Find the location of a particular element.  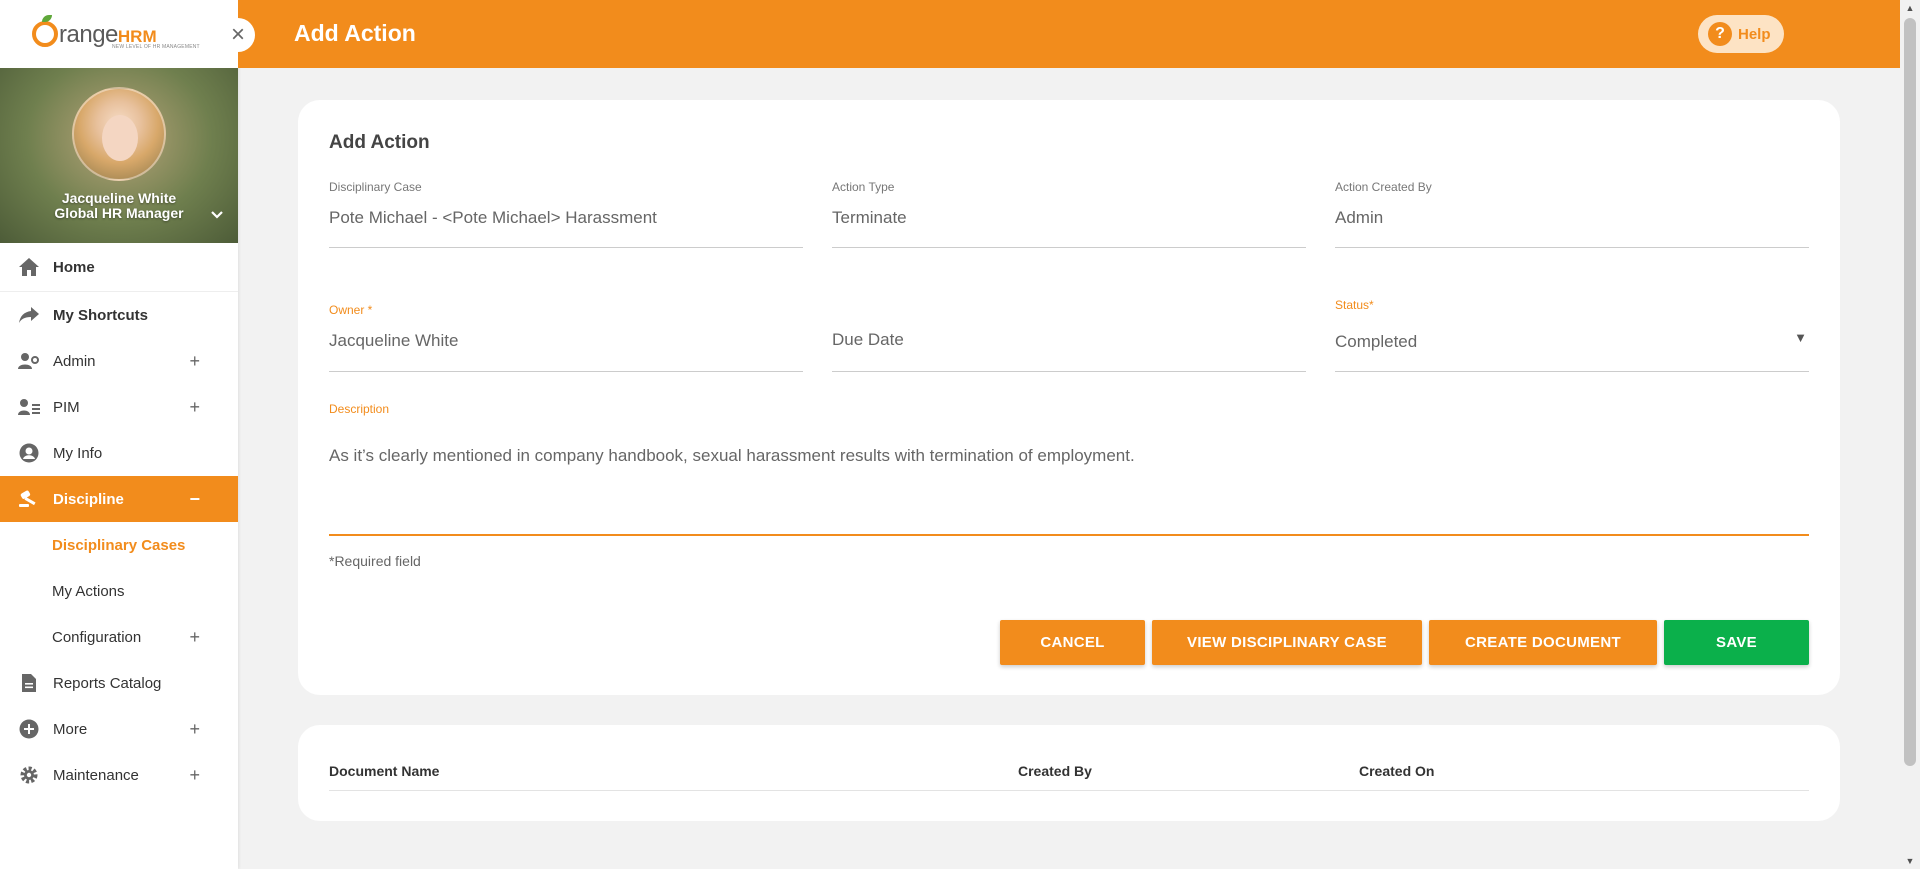

action-created-by-field: Action Created By Admin is located at coordinates (1572, 214).